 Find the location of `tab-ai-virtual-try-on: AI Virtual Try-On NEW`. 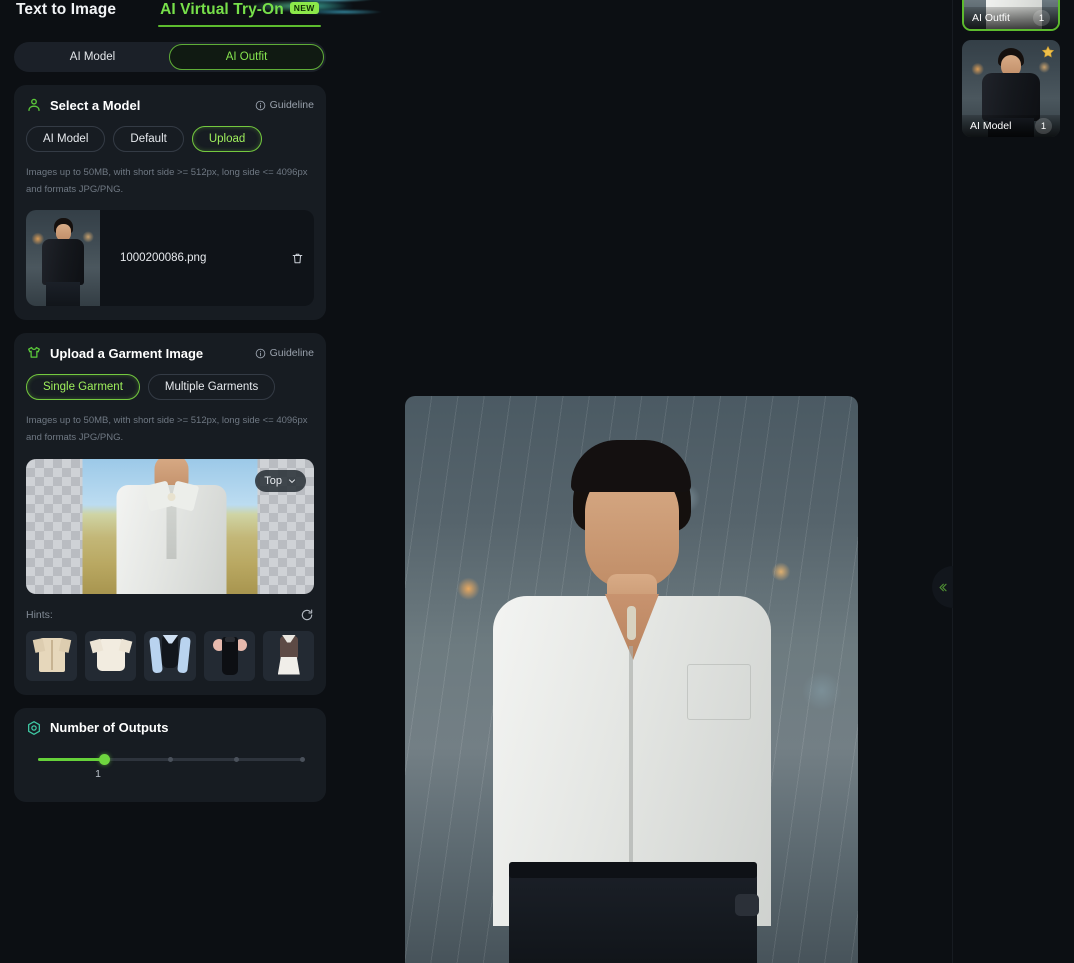

tab-ai-virtual-try-on: AI Virtual Try-On NEW is located at coordinates (239, 14).